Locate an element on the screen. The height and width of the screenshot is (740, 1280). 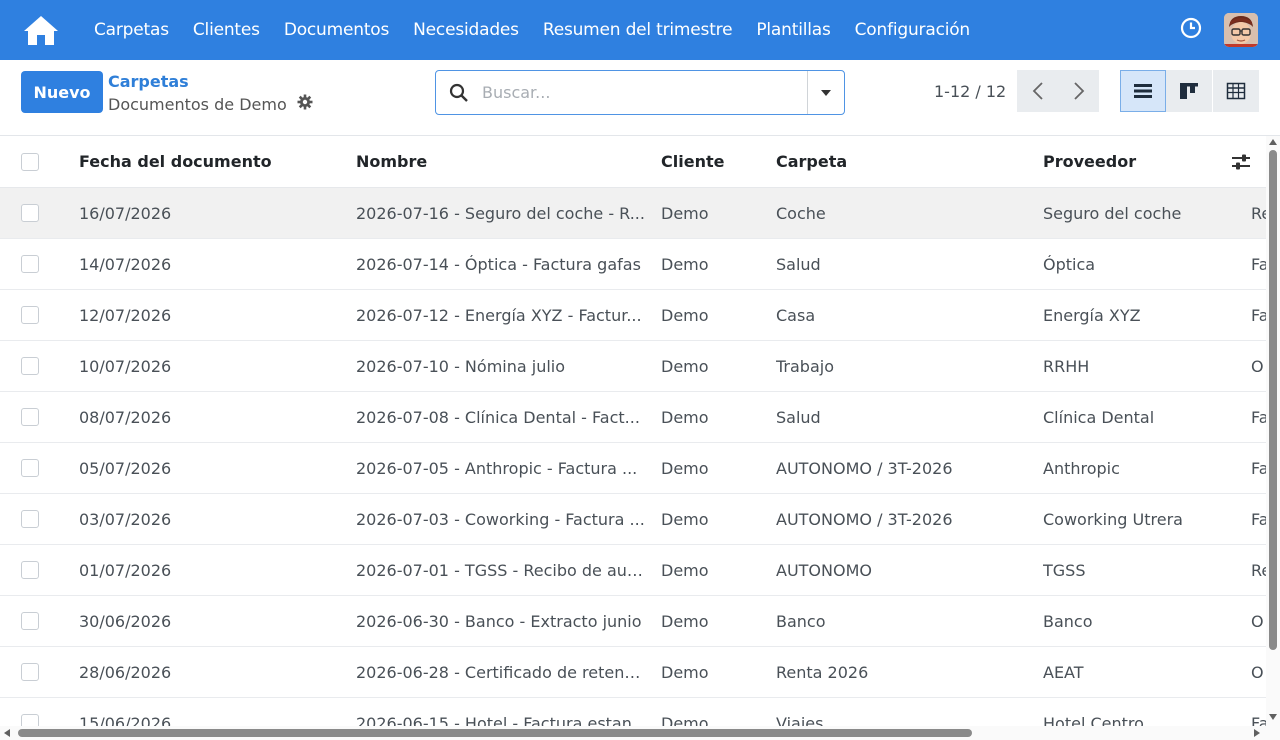
grid-view-button is located at coordinates (1236, 91).